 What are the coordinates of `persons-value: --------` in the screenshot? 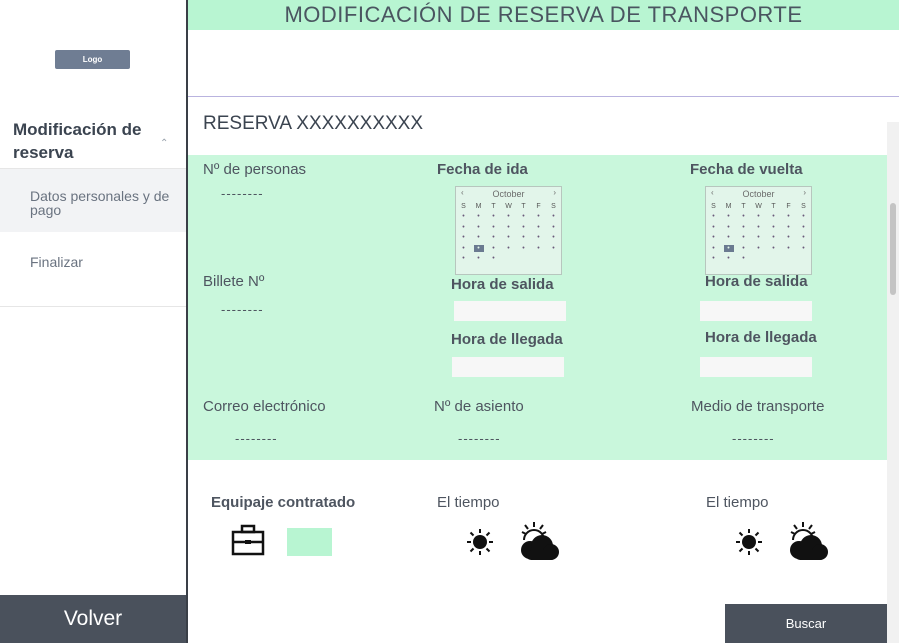 It's located at (242, 193).